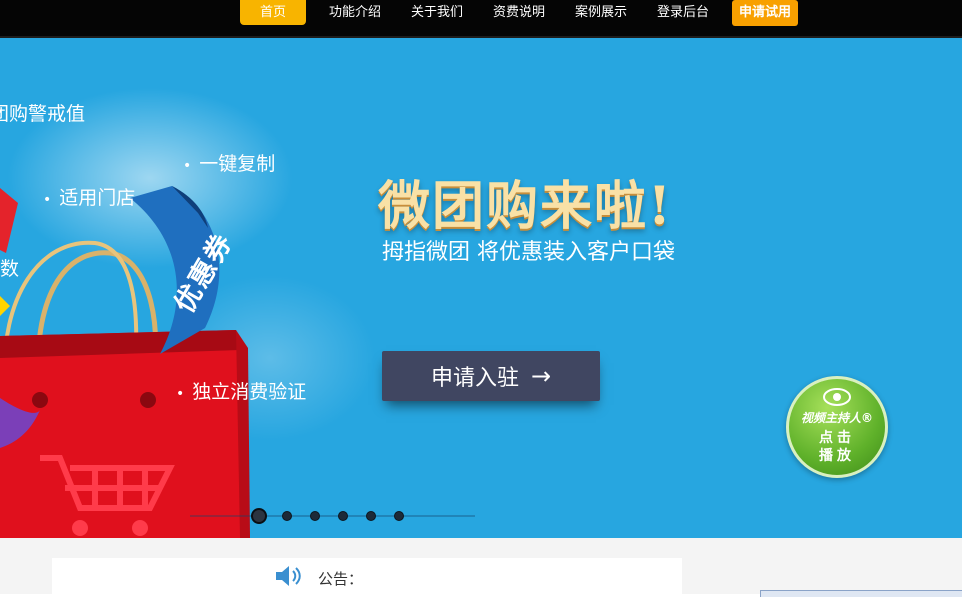 The height and width of the screenshot is (597, 962). Describe the element at coordinates (288, 576) in the screenshot. I see `speaker-icon` at that location.